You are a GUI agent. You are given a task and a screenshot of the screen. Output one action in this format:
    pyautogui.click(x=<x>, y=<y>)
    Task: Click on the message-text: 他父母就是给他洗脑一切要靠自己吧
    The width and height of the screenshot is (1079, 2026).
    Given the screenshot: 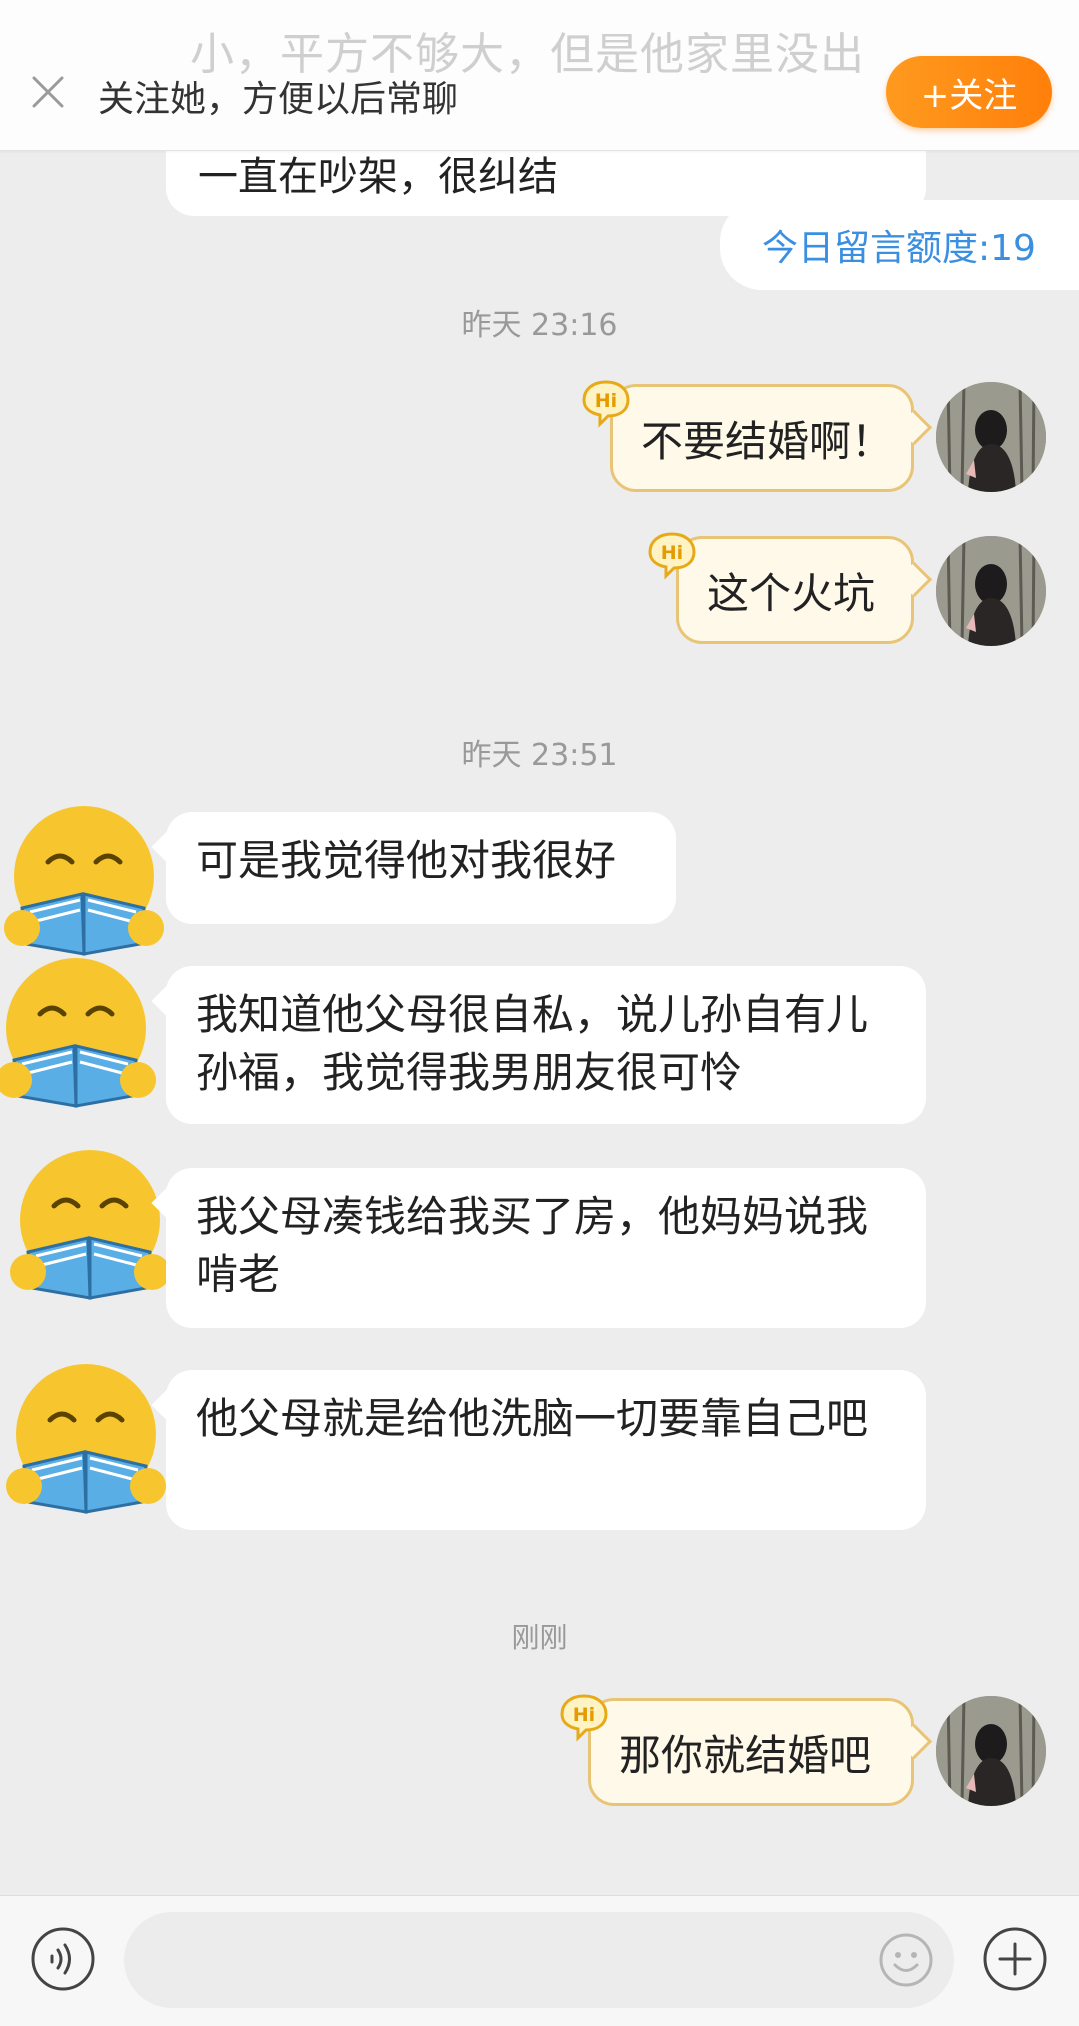 What is the action you would take?
    pyautogui.click(x=532, y=1418)
    